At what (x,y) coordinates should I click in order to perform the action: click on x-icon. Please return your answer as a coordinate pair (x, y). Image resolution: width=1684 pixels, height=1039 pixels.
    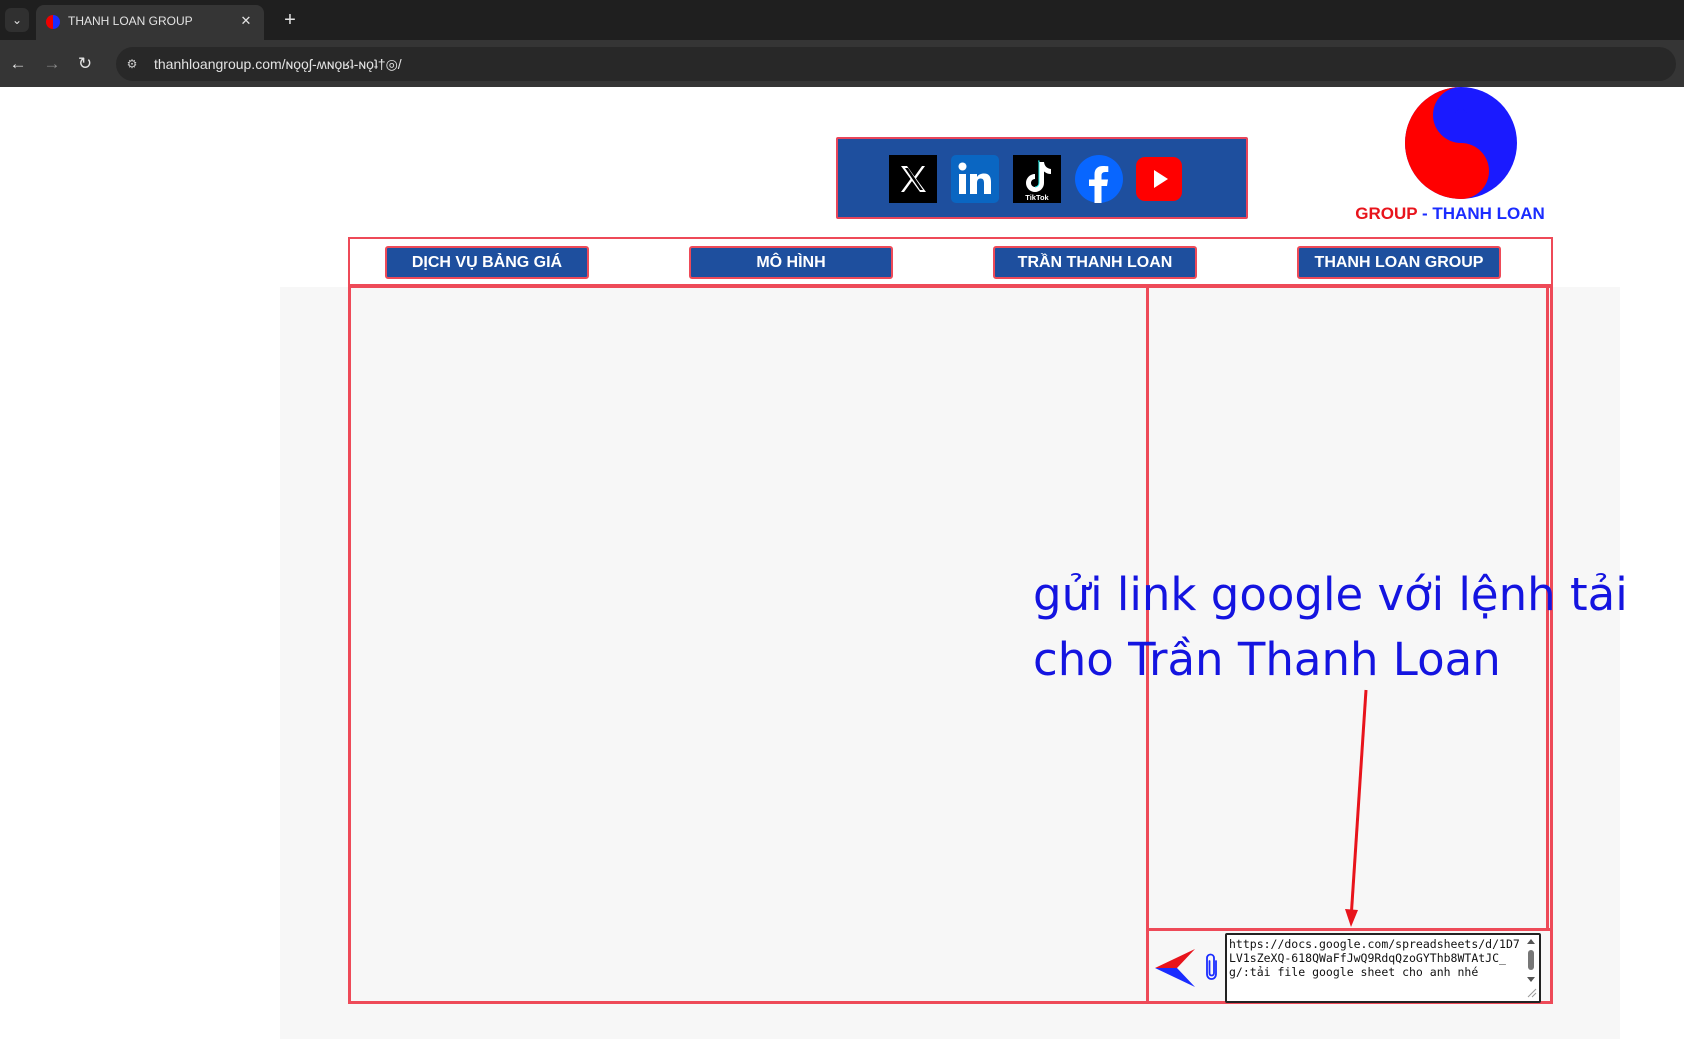
    Looking at the image, I should click on (913, 179).